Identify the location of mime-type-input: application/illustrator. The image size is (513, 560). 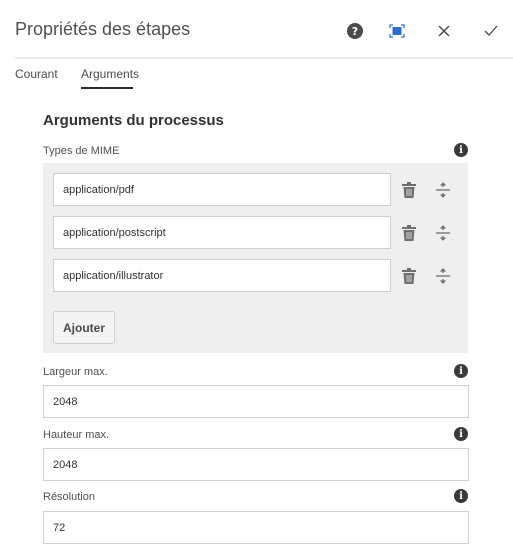
(222, 275).